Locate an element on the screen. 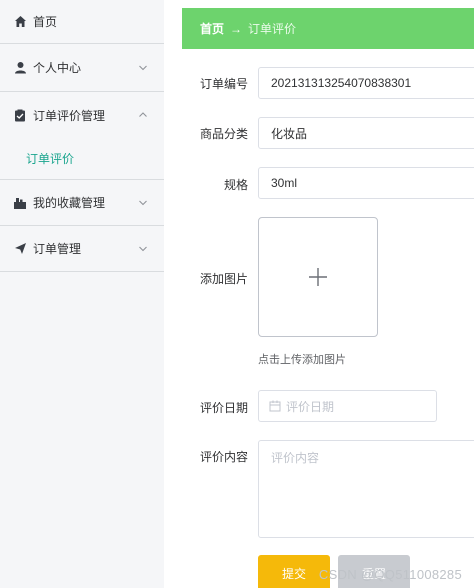 The image size is (474, 588). plus-icon is located at coordinates (318, 277).